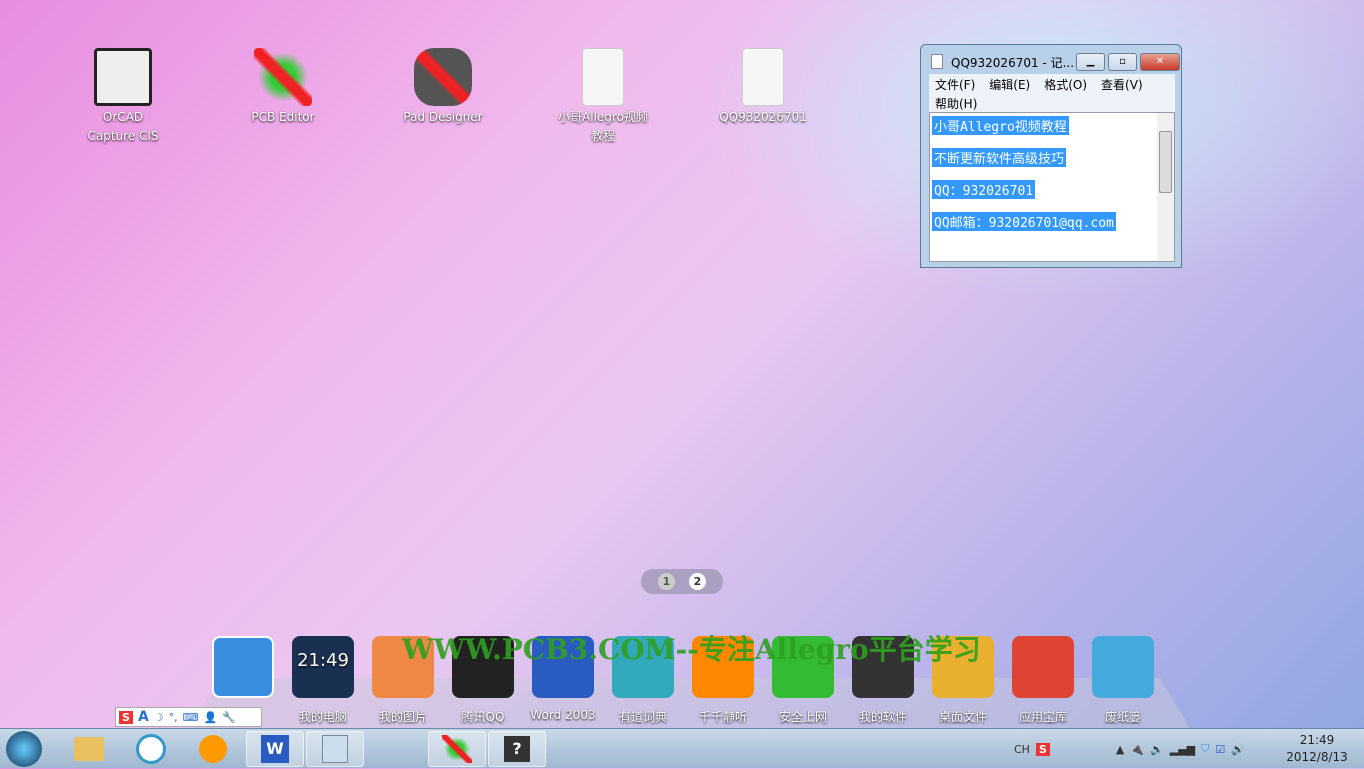  I want to click on desktop-icon-pad-designer: Pad Designer, so click(443, 87).